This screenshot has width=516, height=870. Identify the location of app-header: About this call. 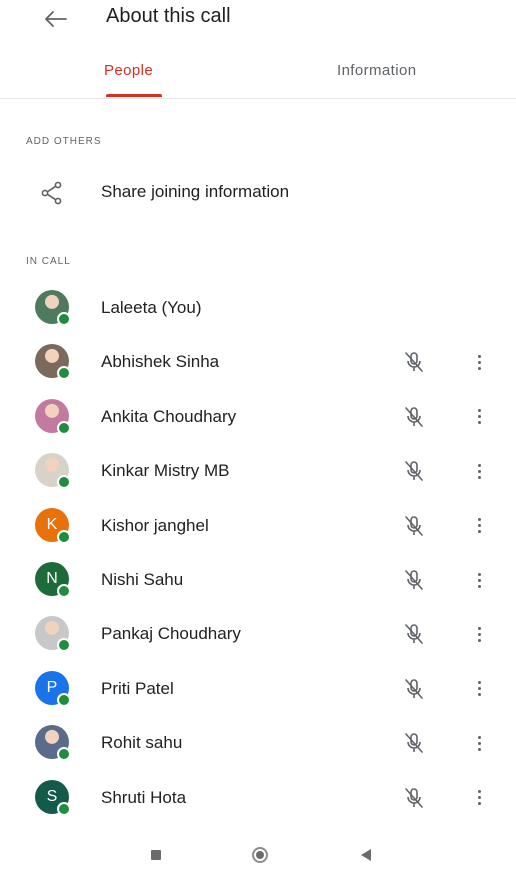
(258, 20).